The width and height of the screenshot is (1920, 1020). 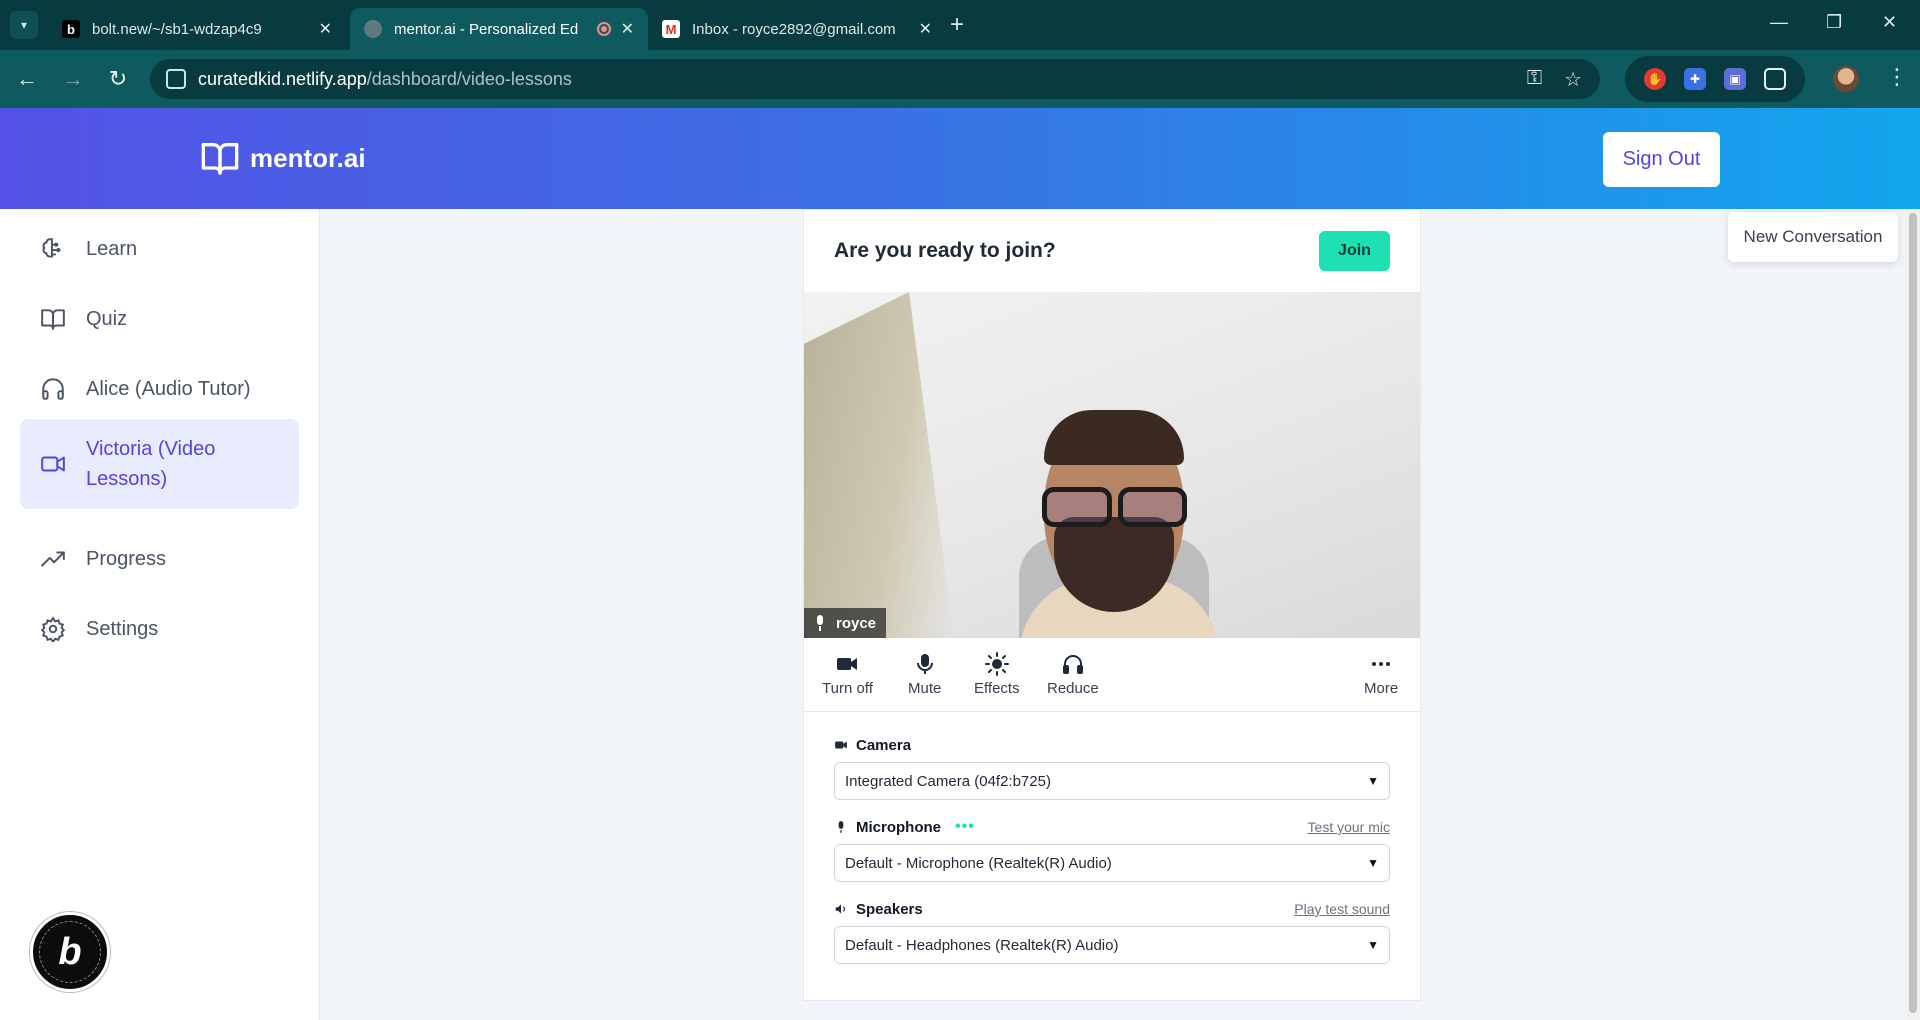 I want to click on bolt-badge: b, so click(x=70, y=952).